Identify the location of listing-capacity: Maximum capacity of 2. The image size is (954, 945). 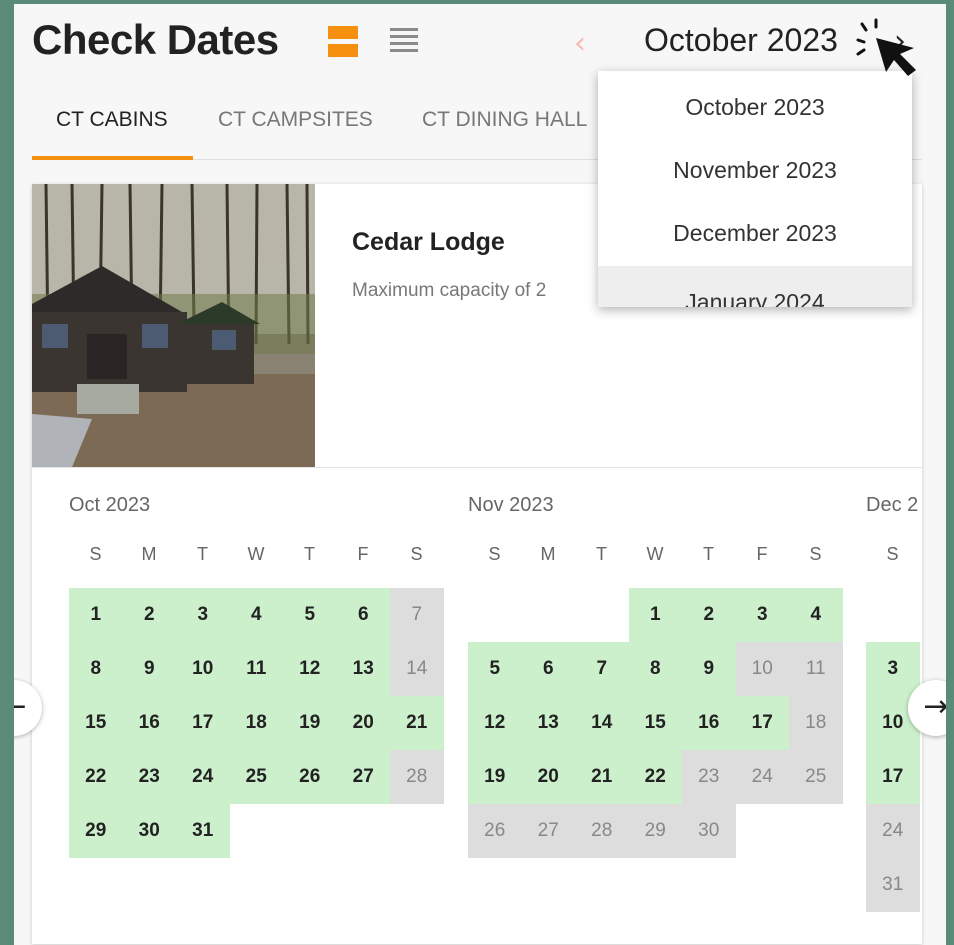
(449, 290).